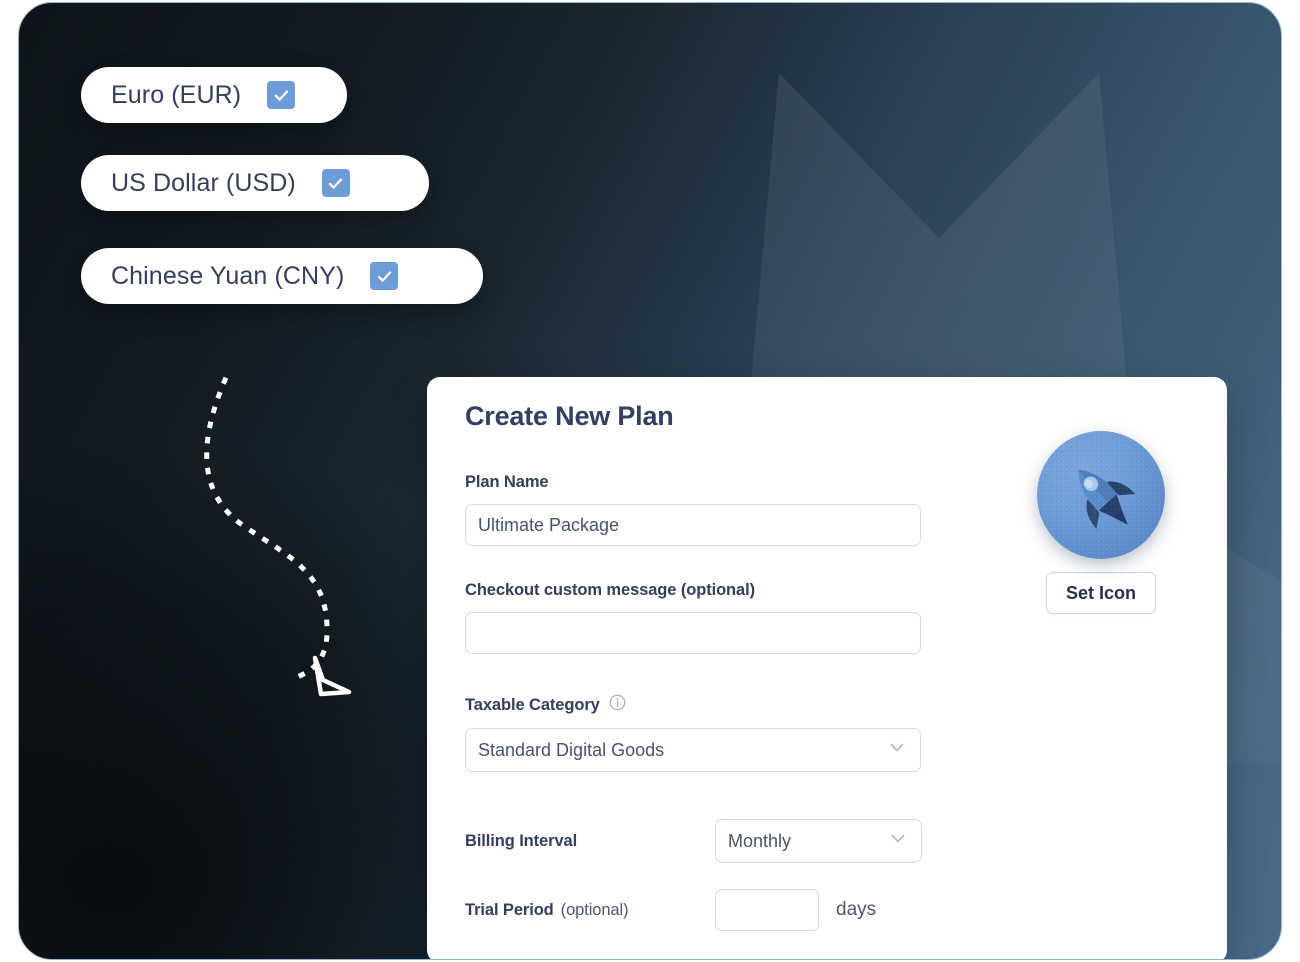 The width and height of the screenshot is (1300, 962). What do you see at coordinates (532, 704) in the screenshot?
I see `taxable-category-label: Taxable Category` at bounding box center [532, 704].